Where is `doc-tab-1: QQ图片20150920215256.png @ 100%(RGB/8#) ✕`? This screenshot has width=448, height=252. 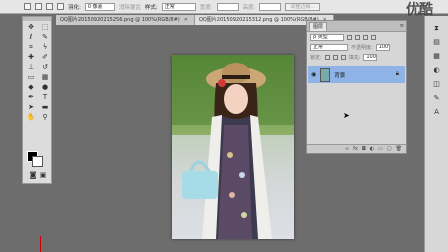 doc-tab-1: QQ图片20150920215256.png @ 100%(RGB/8#) ✕ is located at coordinates (125, 20).